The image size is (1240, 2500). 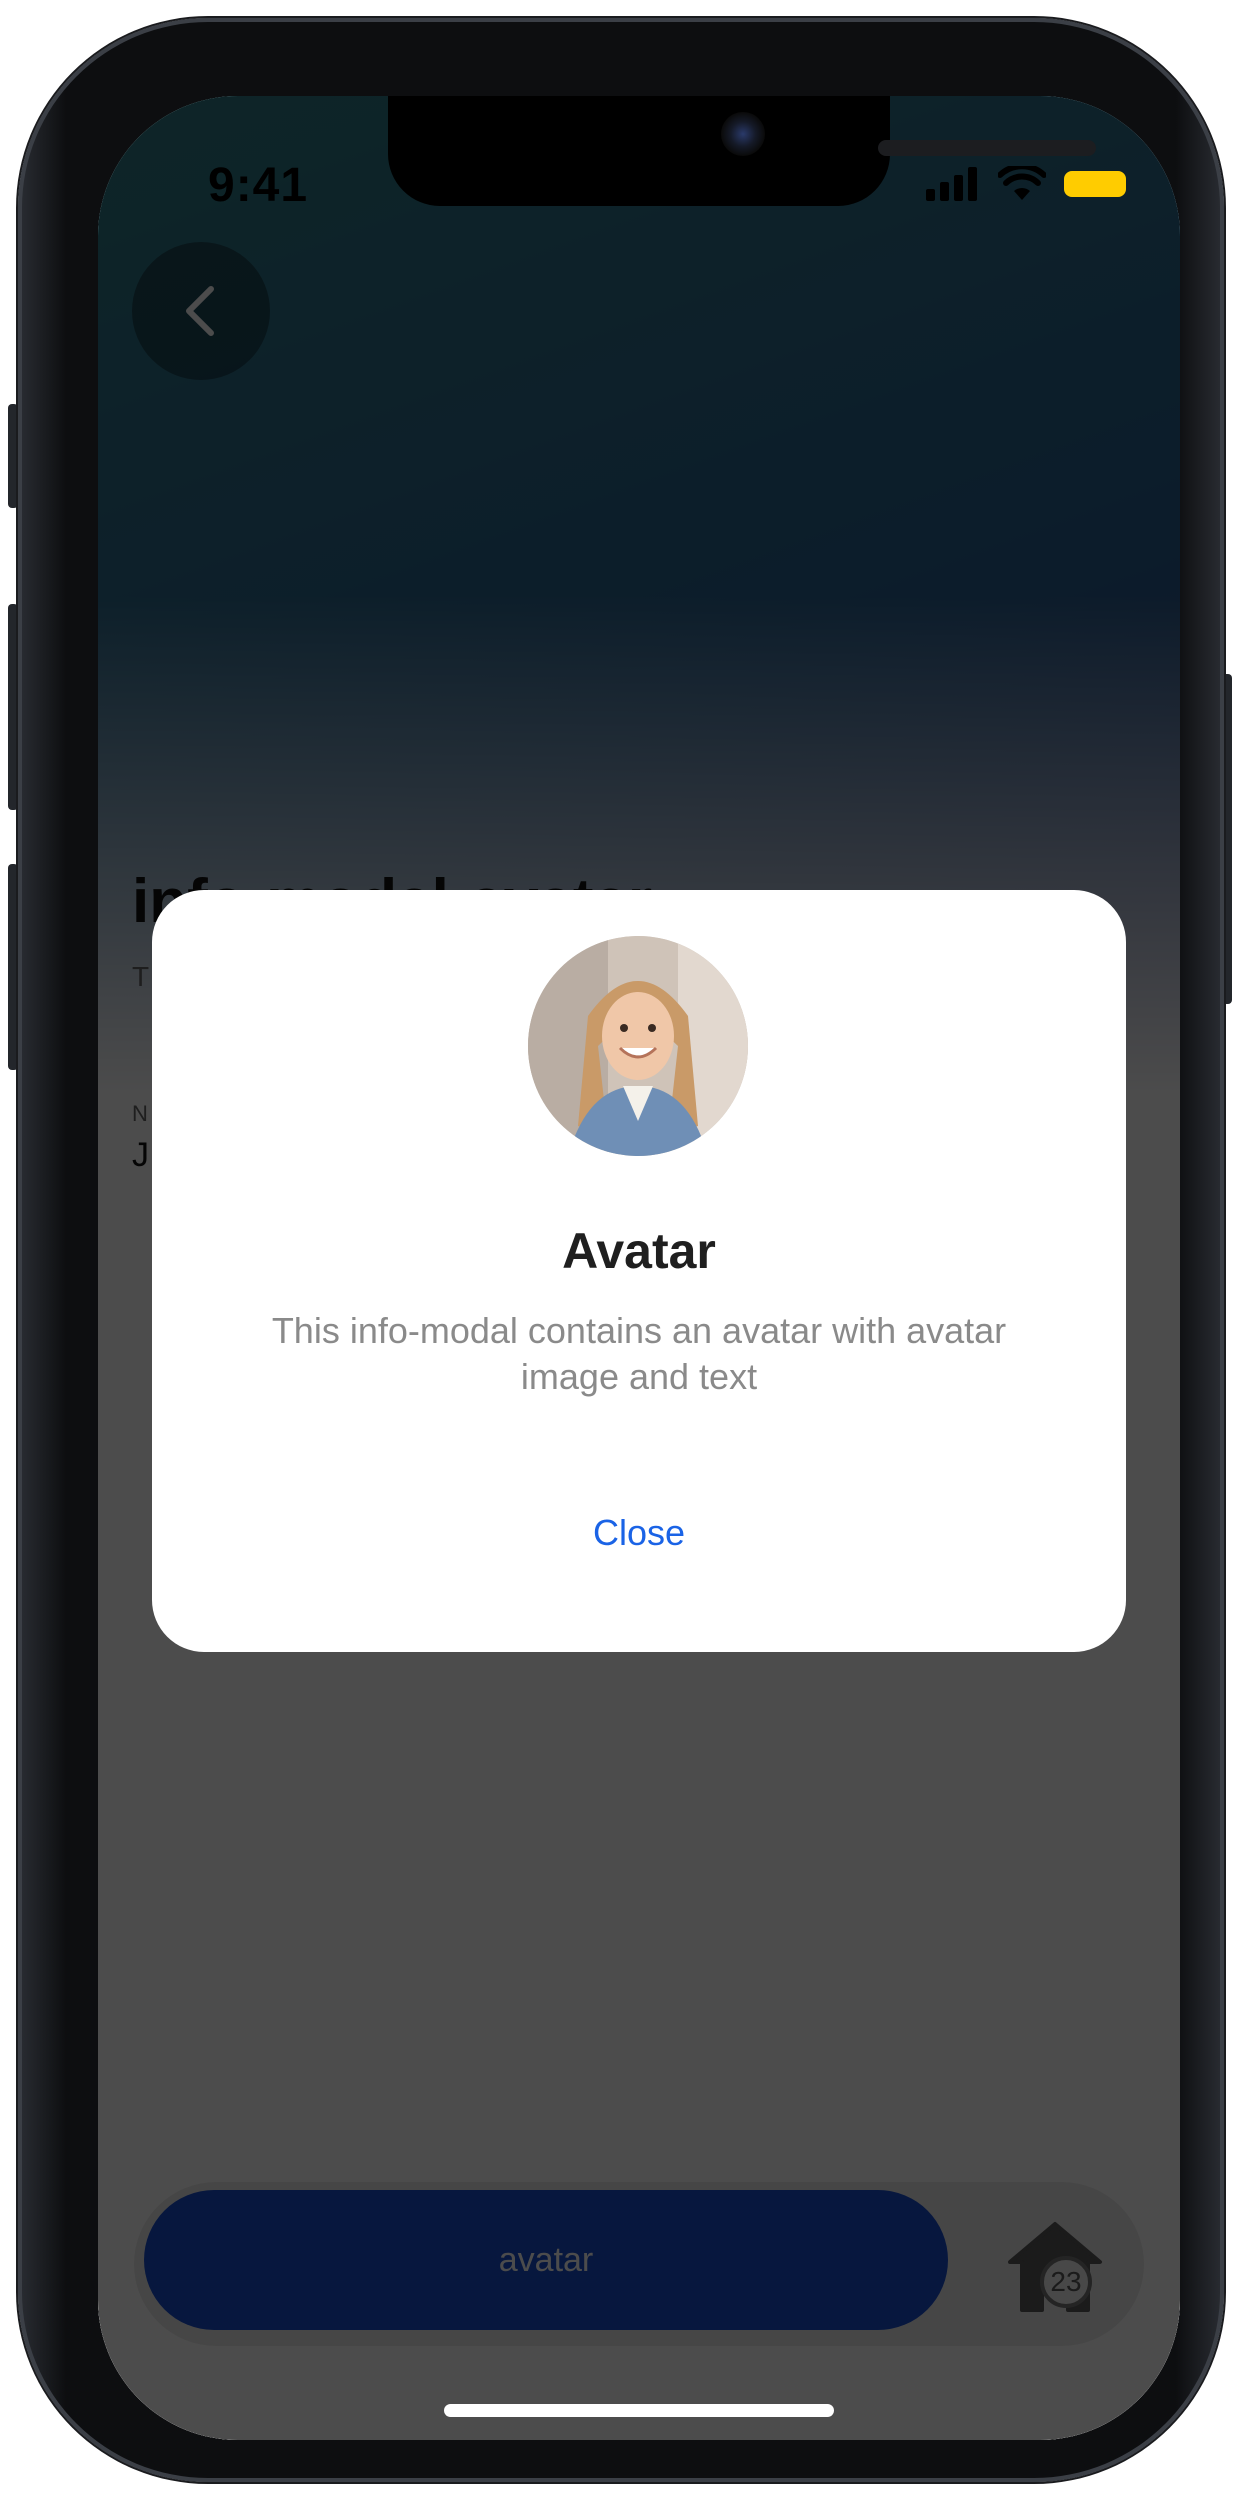 What do you see at coordinates (743, 134) in the screenshot?
I see `camera` at bounding box center [743, 134].